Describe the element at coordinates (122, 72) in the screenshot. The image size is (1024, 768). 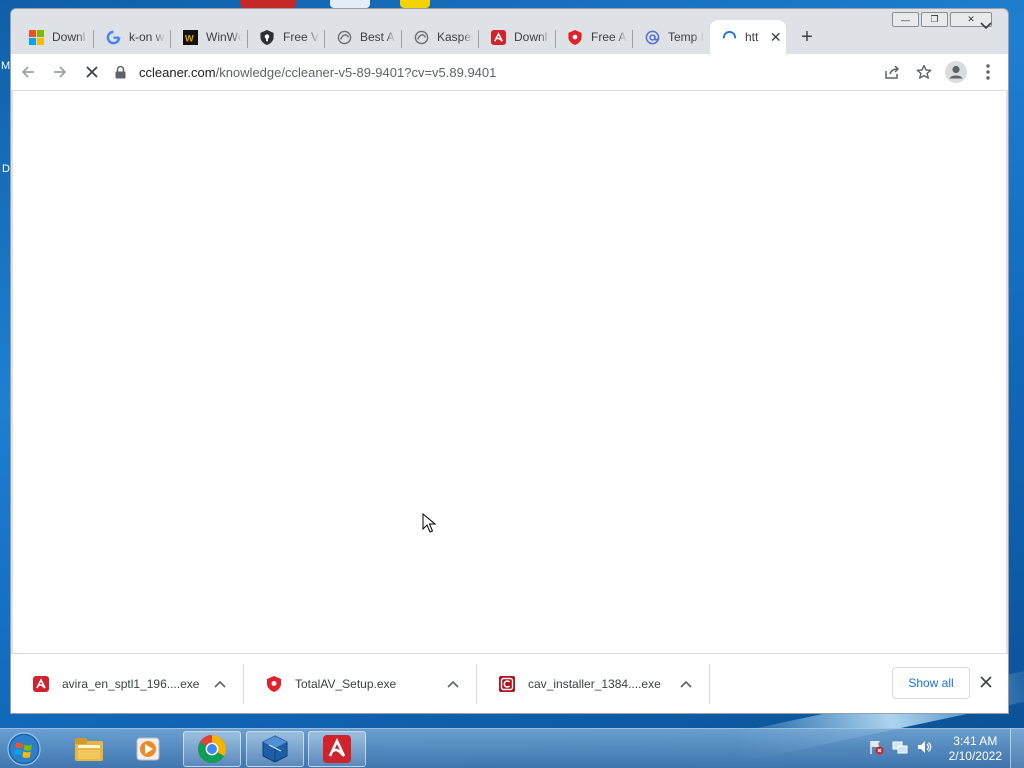
I see `lock-icon` at that location.